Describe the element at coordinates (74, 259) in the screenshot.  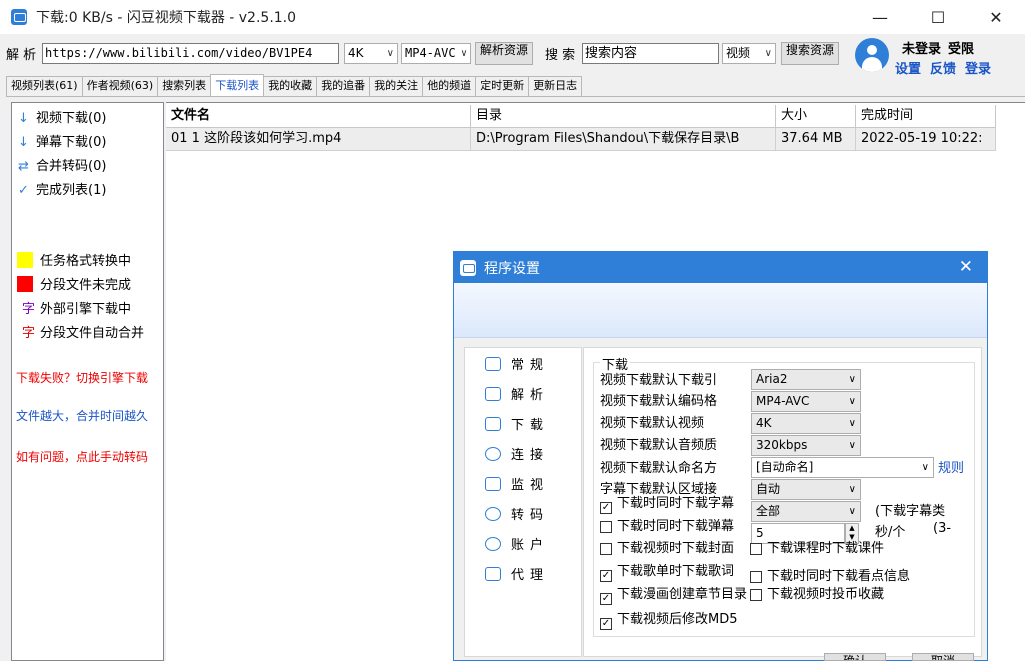
I see `legend-converting: 任务格式转换中` at that location.